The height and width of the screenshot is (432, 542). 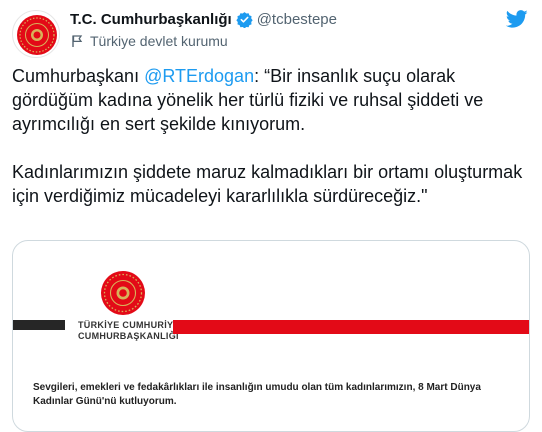 I want to click on name-row: T.C. Cumhurbaşkanlığı @tcbestepe, so click(x=203, y=19).